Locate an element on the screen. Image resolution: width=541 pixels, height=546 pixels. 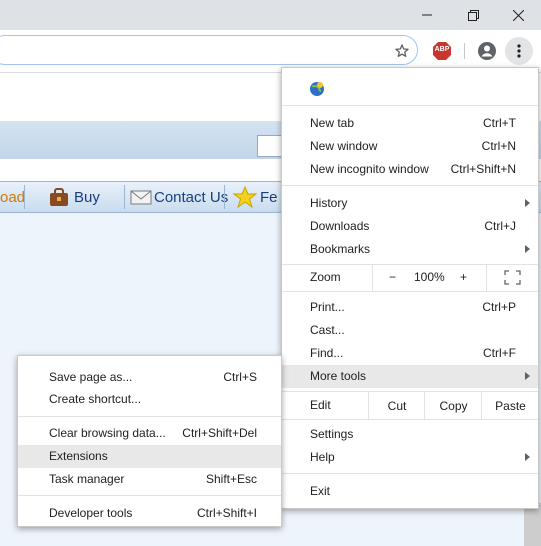
address-bar is located at coordinates (209, 50).